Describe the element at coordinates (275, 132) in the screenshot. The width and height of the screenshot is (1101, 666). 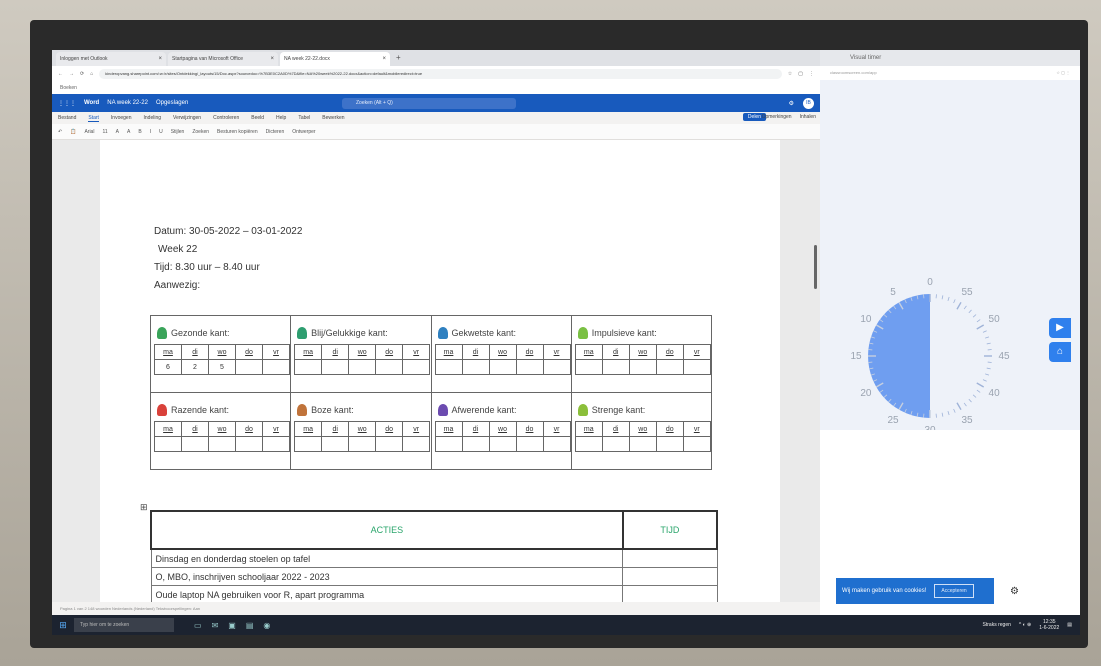
I see `ribbon-item: Dicteren` at that location.